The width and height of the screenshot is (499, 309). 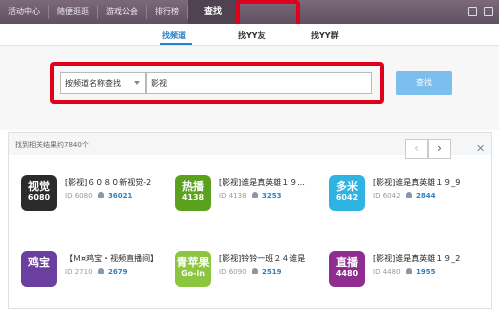 What do you see at coordinates (347, 186) in the screenshot?
I see `logo-text: 多米` at bounding box center [347, 186].